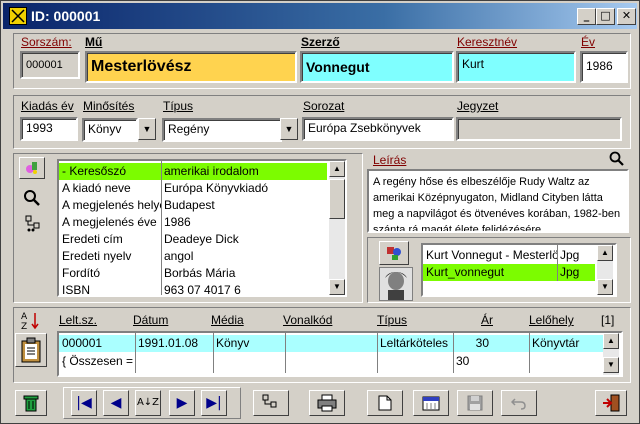 The image size is (640, 424). Describe the element at coordinates (84, 403) in the screenshot. I see `first-record-button: |◀` at that location.